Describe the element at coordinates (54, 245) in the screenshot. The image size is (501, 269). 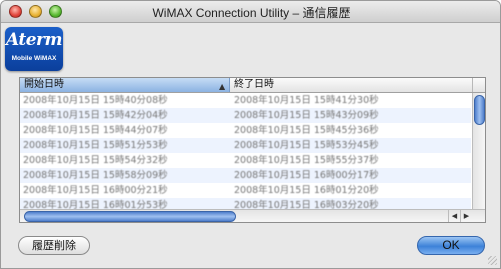
I see `delete-history-button: 履歴削除` at that location.